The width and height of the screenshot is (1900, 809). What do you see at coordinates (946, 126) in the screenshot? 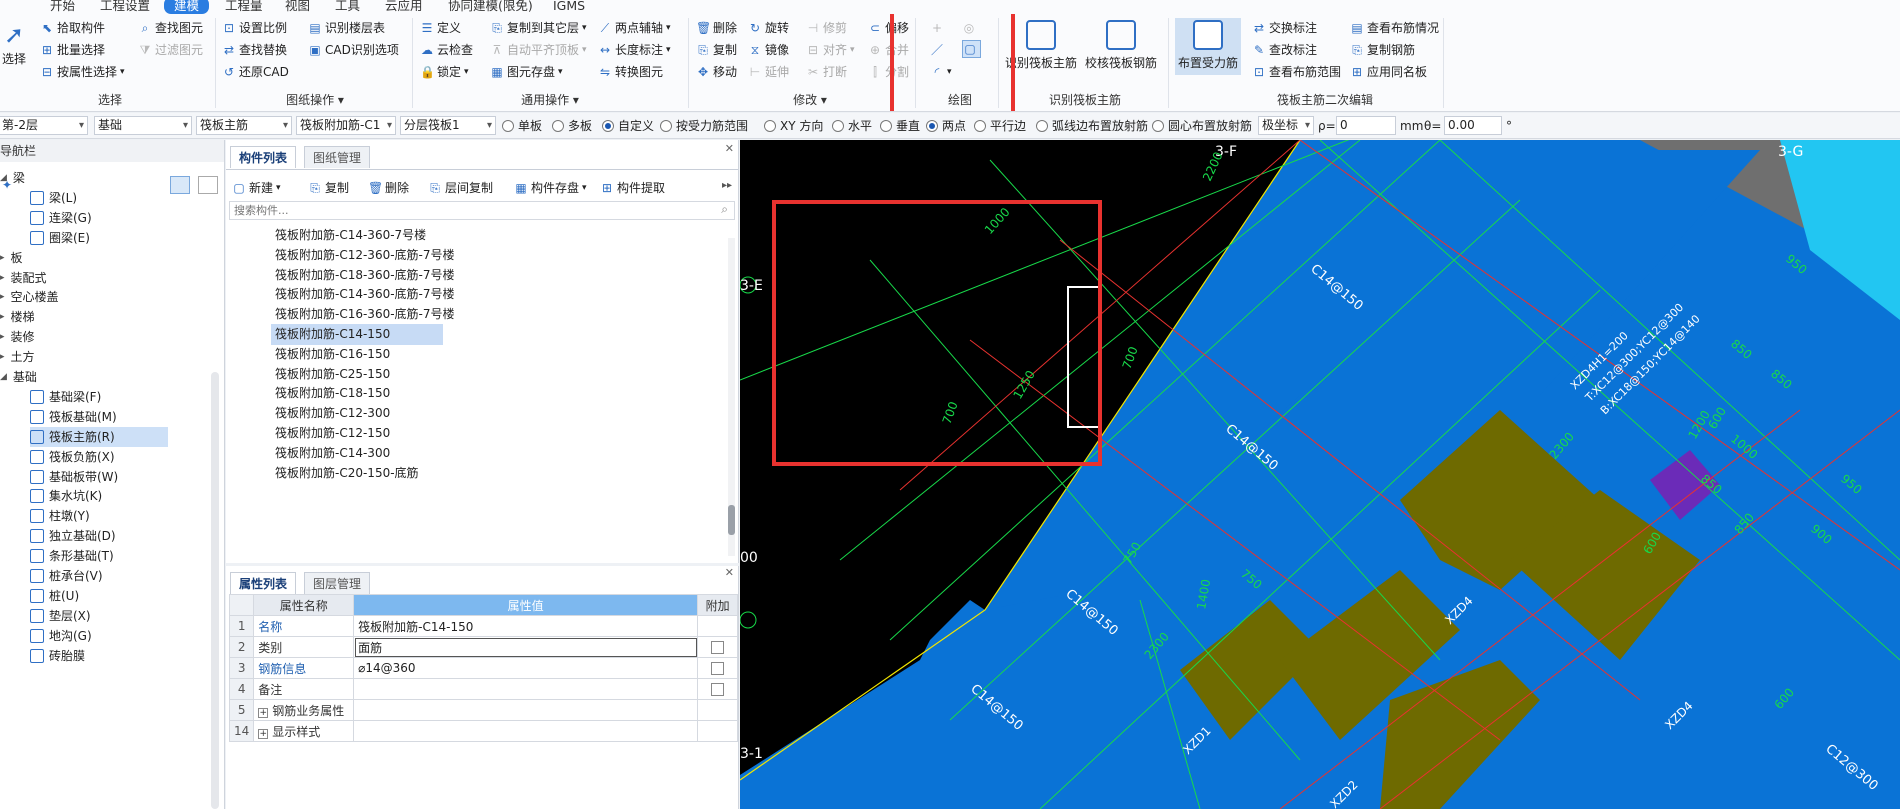
I see `radio-two-points: 两点` at bounding box center [946, 126].